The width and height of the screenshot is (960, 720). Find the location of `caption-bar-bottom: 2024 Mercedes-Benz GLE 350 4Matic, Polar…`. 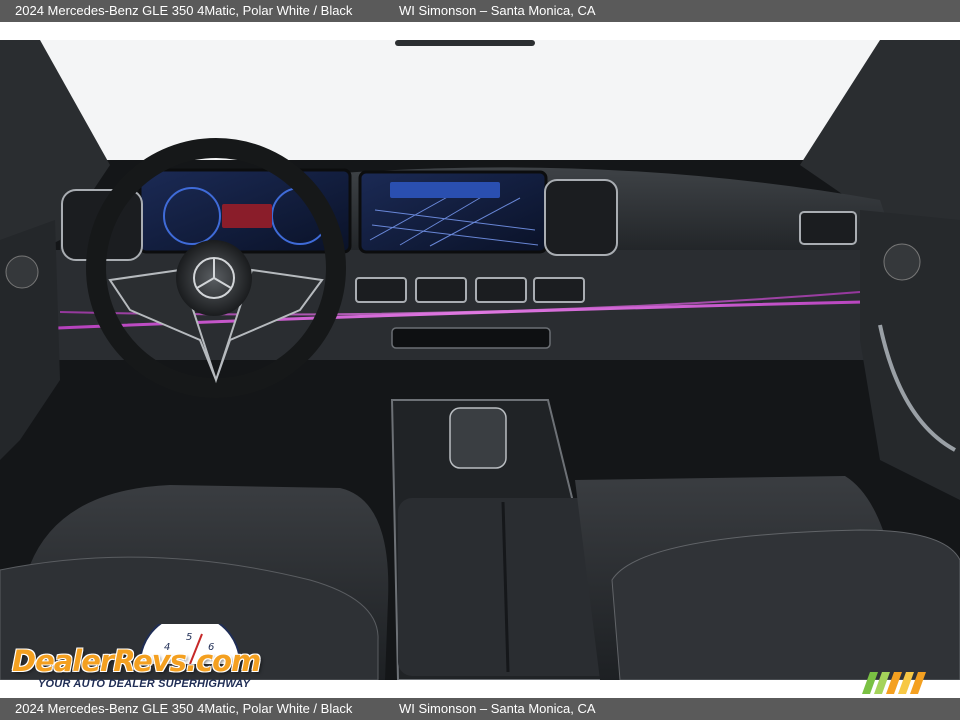

caption-bar-bottom: 2024 Mercedes-Benz GLE 350 4Matic, Polar… is located at coordinates (480, 709).